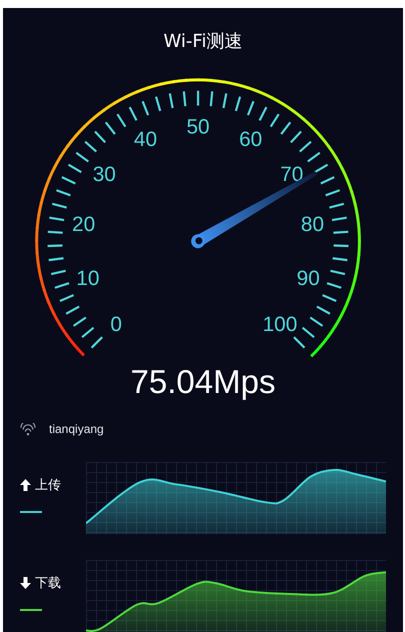  I want to click on chart-label: 下载, so click(48, 583).